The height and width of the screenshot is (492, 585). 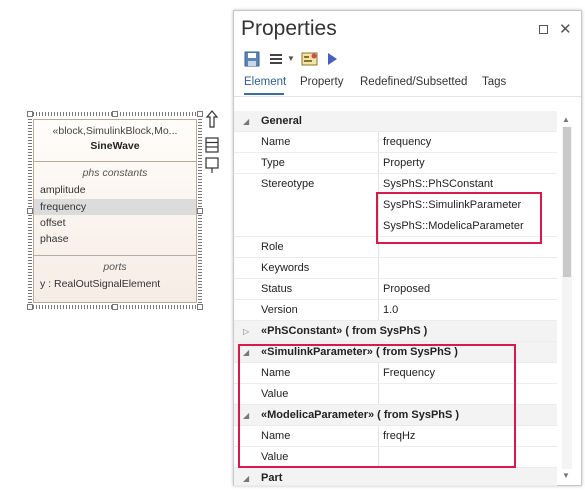 I want to click on note-connector-icon, so click(x=212, y=165).